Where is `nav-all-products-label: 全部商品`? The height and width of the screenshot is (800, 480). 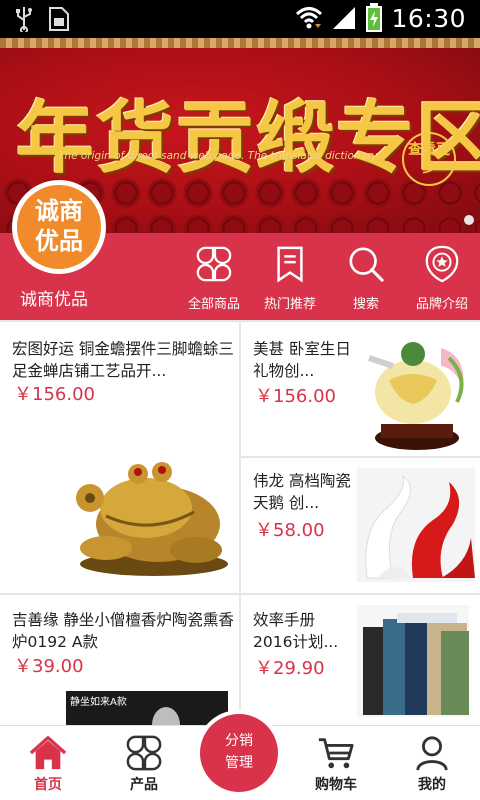 nav-all-products-label: 全部商品 is located at coordinates (213, 304).